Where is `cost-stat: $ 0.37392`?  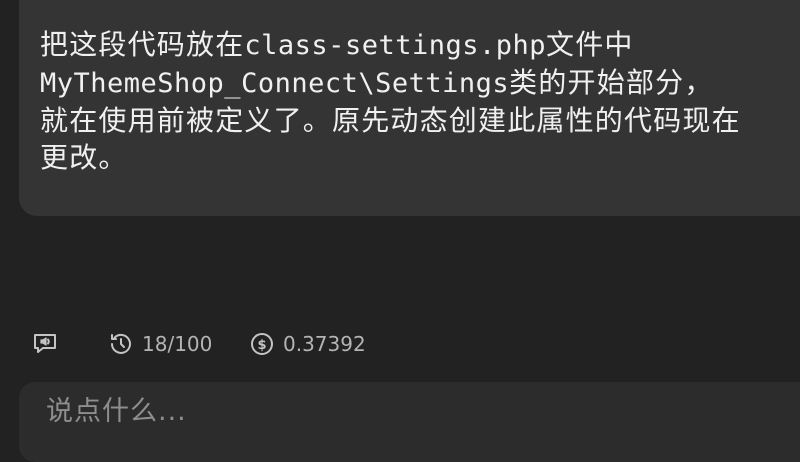 cost-stat: $ 0.37392 is located at coordinates (307, 344).